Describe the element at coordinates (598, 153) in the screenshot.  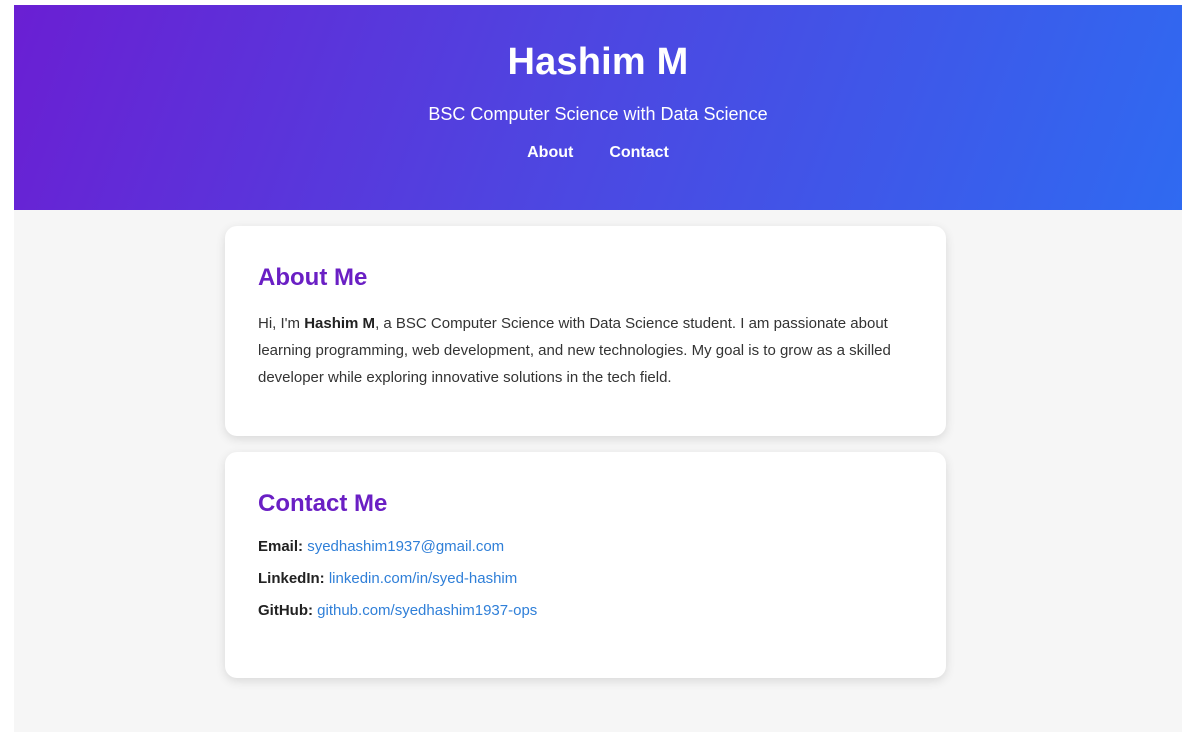
I see `main-nav: About Contact` at that location.